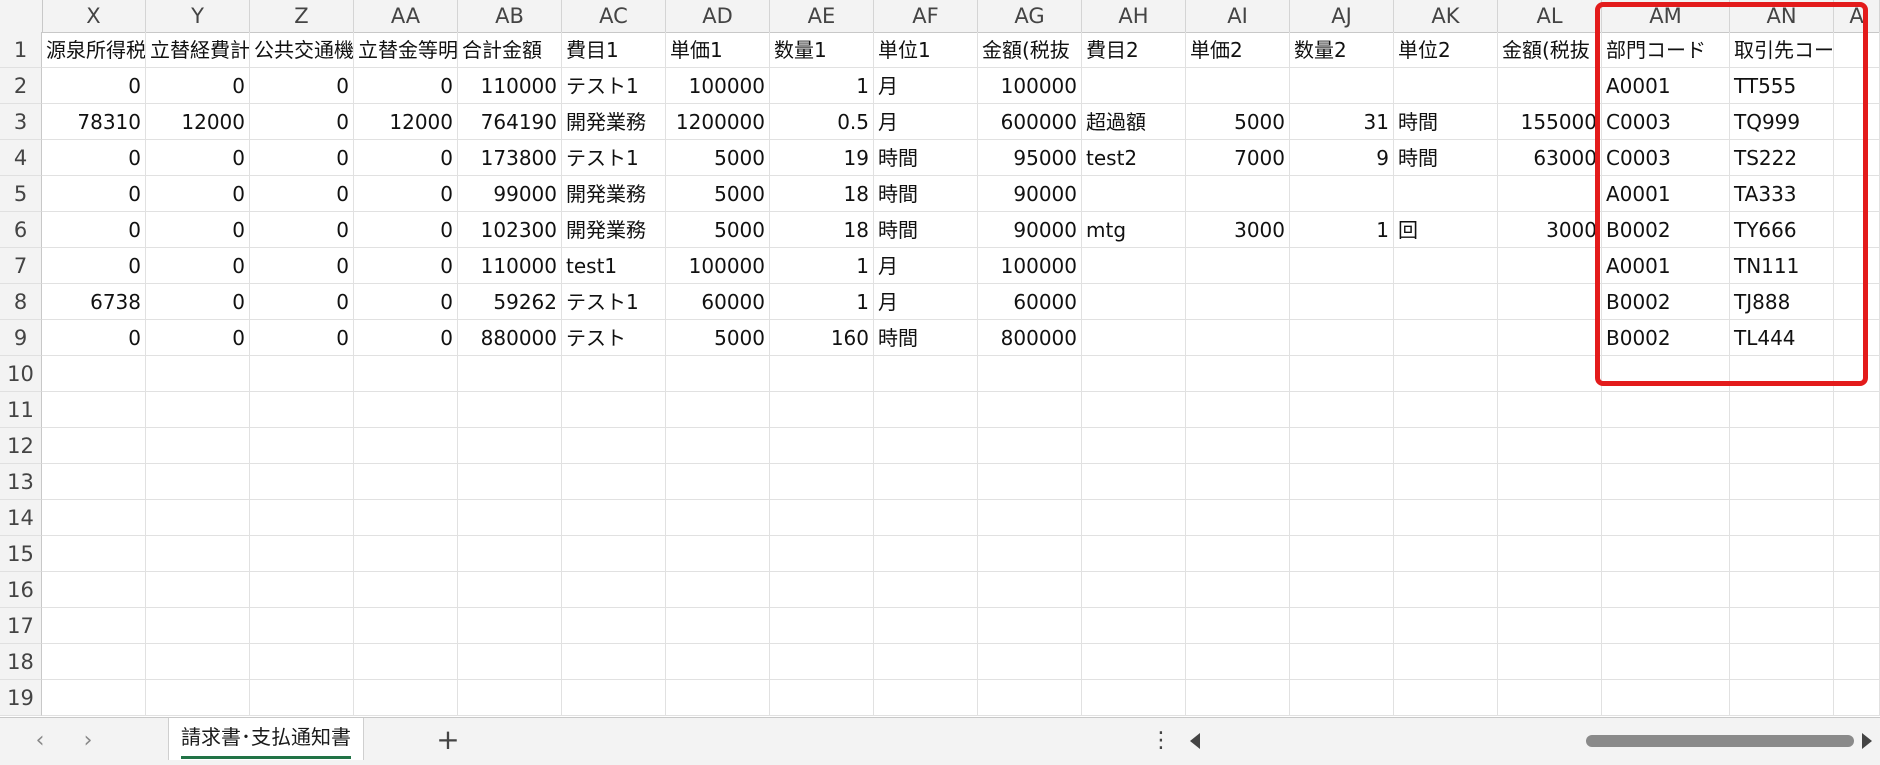 The width and height of the screenshot is (1880, 765). I want to click on cell-ae4: 19, so click(822, 158).